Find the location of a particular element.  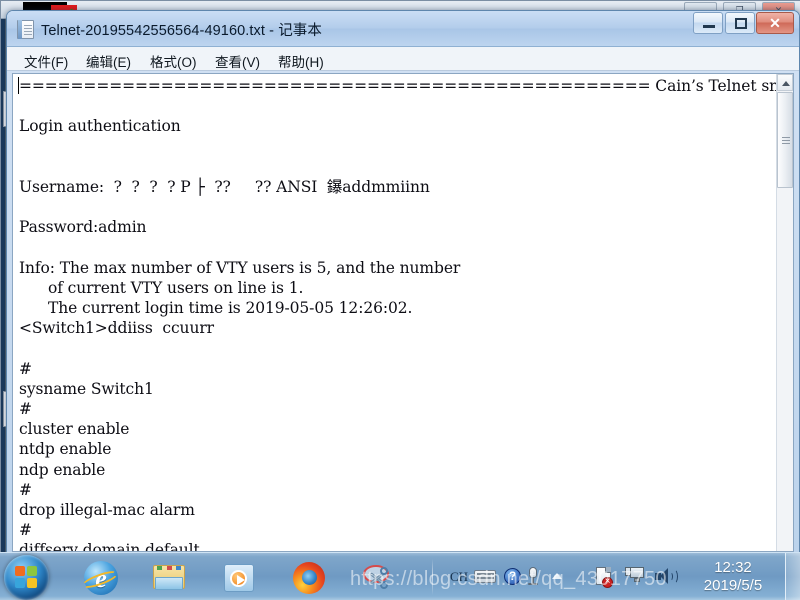

media-player-icon is located at coordinates (239, 578).